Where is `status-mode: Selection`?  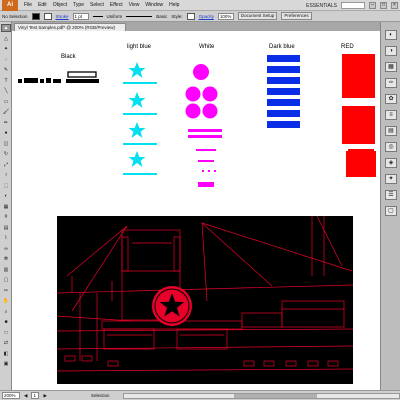
status-mode: Selection is located at coordinates (100, 395).